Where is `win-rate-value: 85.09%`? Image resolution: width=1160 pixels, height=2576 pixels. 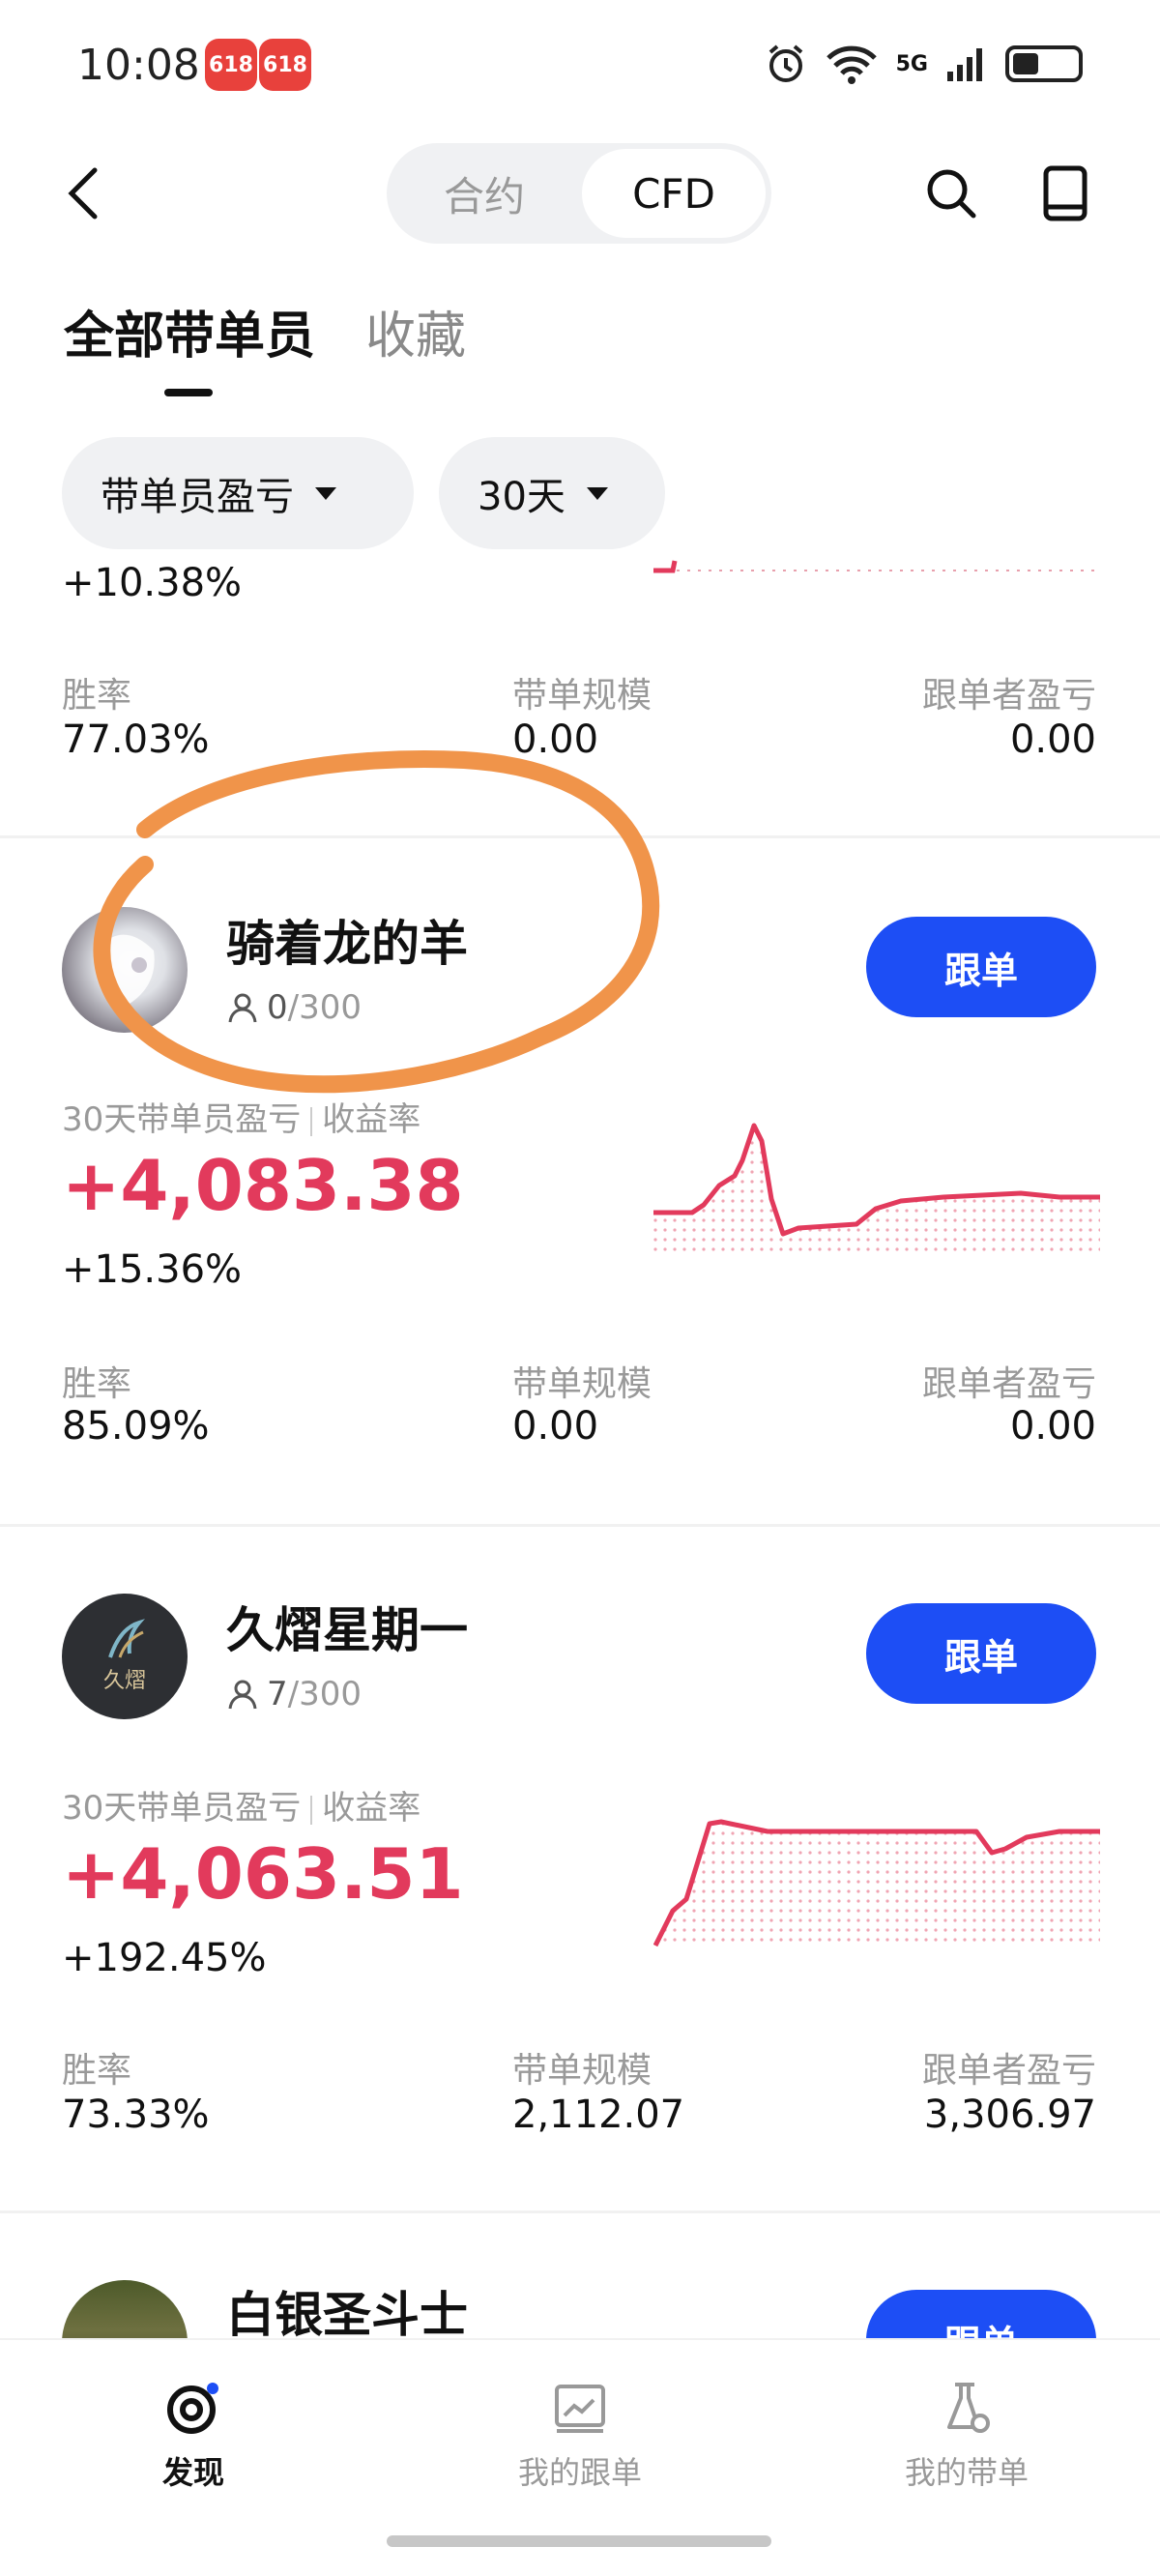
win-rate-value: 85.09% is located at coordinates (136, 1426).